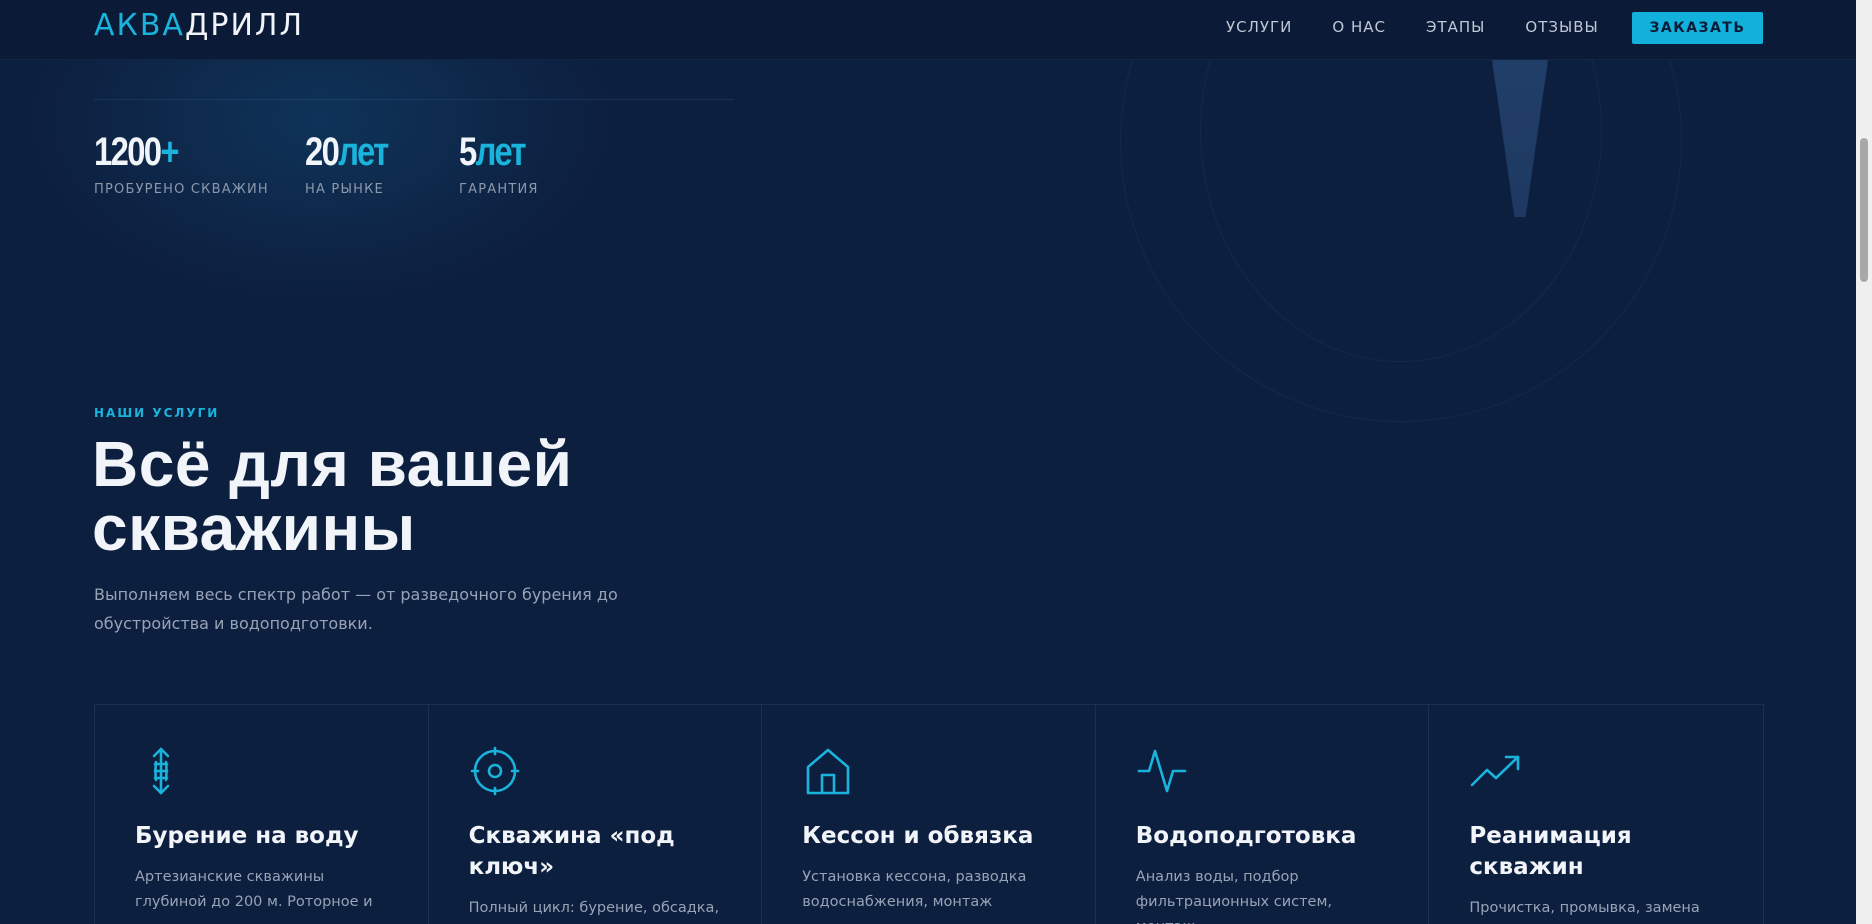 This screenshot has height=924, width=1872. Describe the element at coordinates (918, 836) in the screenshot. I see `service-title: Кессон и обвязка` at that location.